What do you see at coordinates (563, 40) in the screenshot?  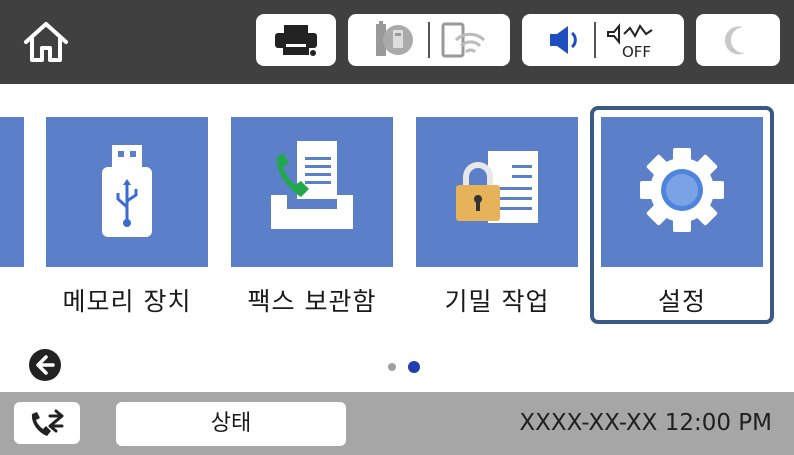 I see `speaker-icon` at bounding box center [563, 40].